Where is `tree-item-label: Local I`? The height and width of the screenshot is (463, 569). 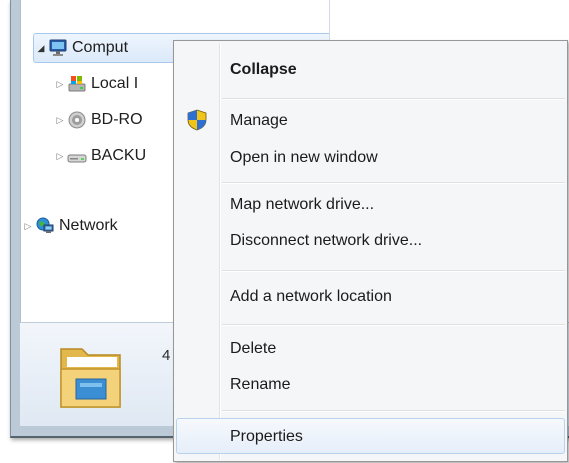
tree-item-label: Local I is located at coordinates (115, 83).